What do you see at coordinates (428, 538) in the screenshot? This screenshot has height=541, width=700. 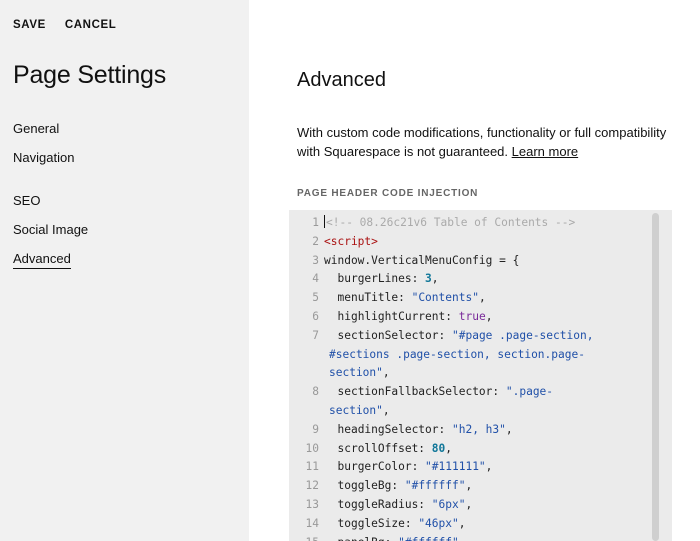 I see `code-token: "#ffffff"` at bounding box center [428, 538].